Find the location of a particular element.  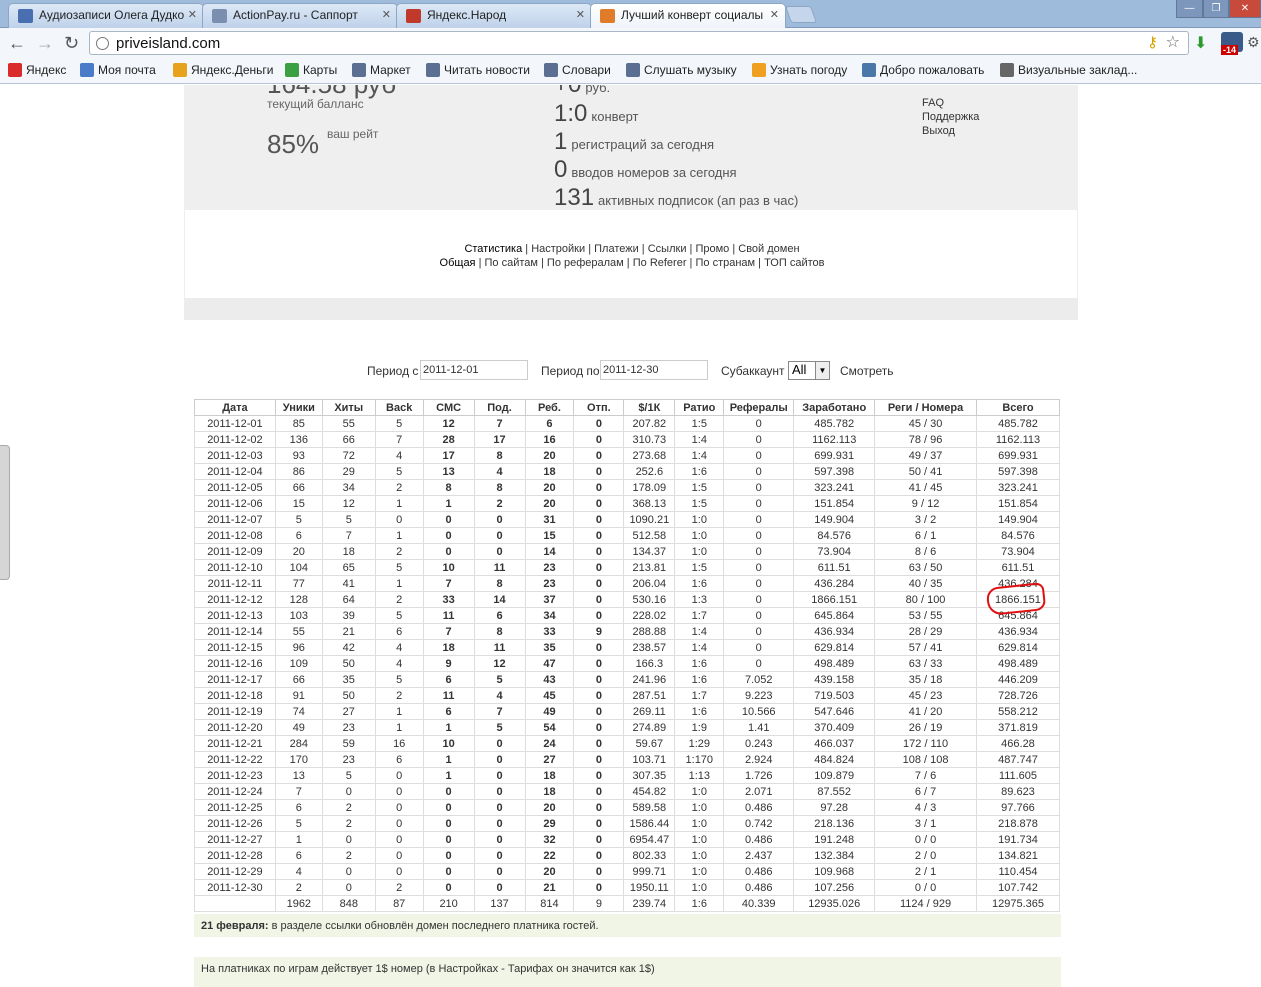

table-cell: 1:9 is located at coordinates (699, 727).